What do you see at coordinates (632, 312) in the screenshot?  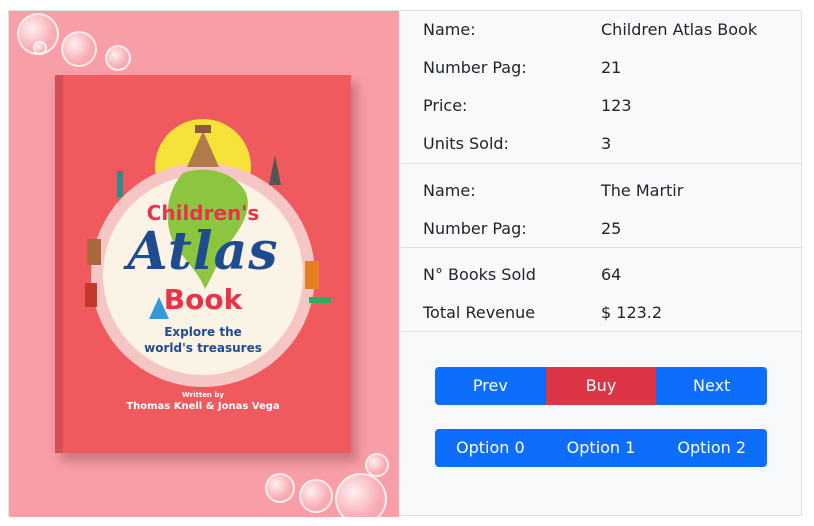 I see `summary-value: $ 123.2` at bounding box center [632, 312].